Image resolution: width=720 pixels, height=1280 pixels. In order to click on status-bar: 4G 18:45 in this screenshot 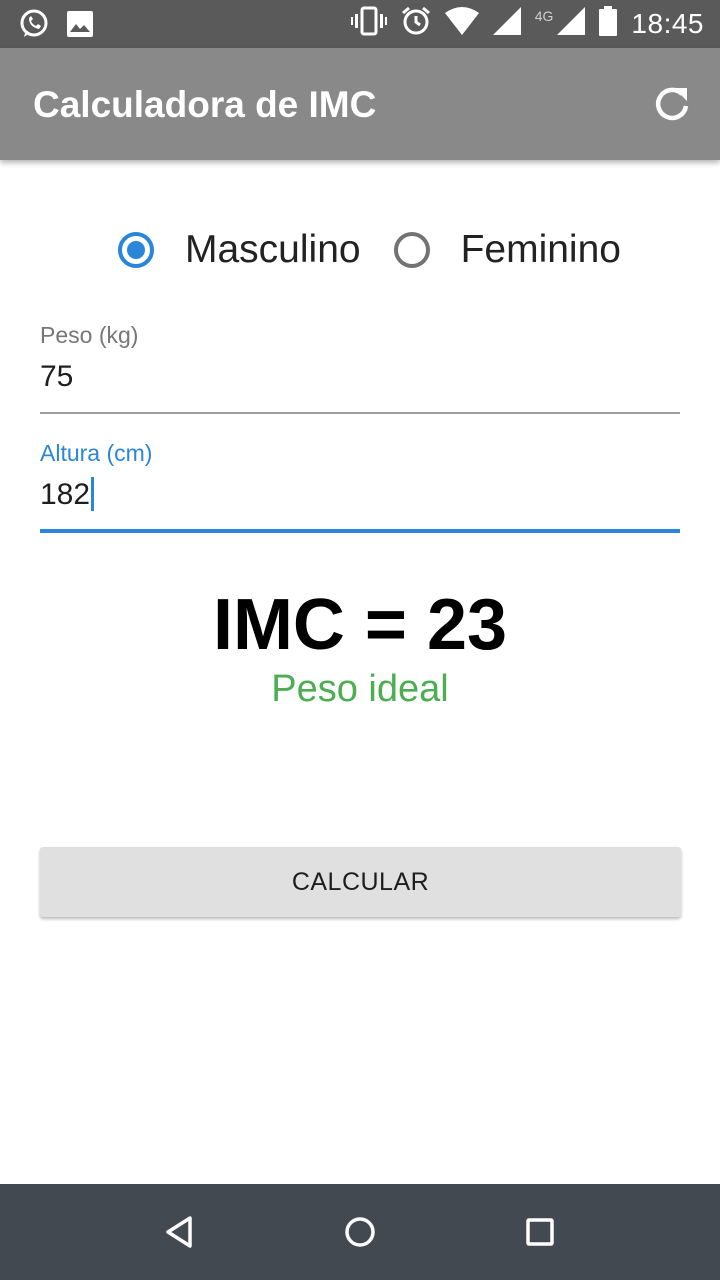, I will do `click(360, 24)`.